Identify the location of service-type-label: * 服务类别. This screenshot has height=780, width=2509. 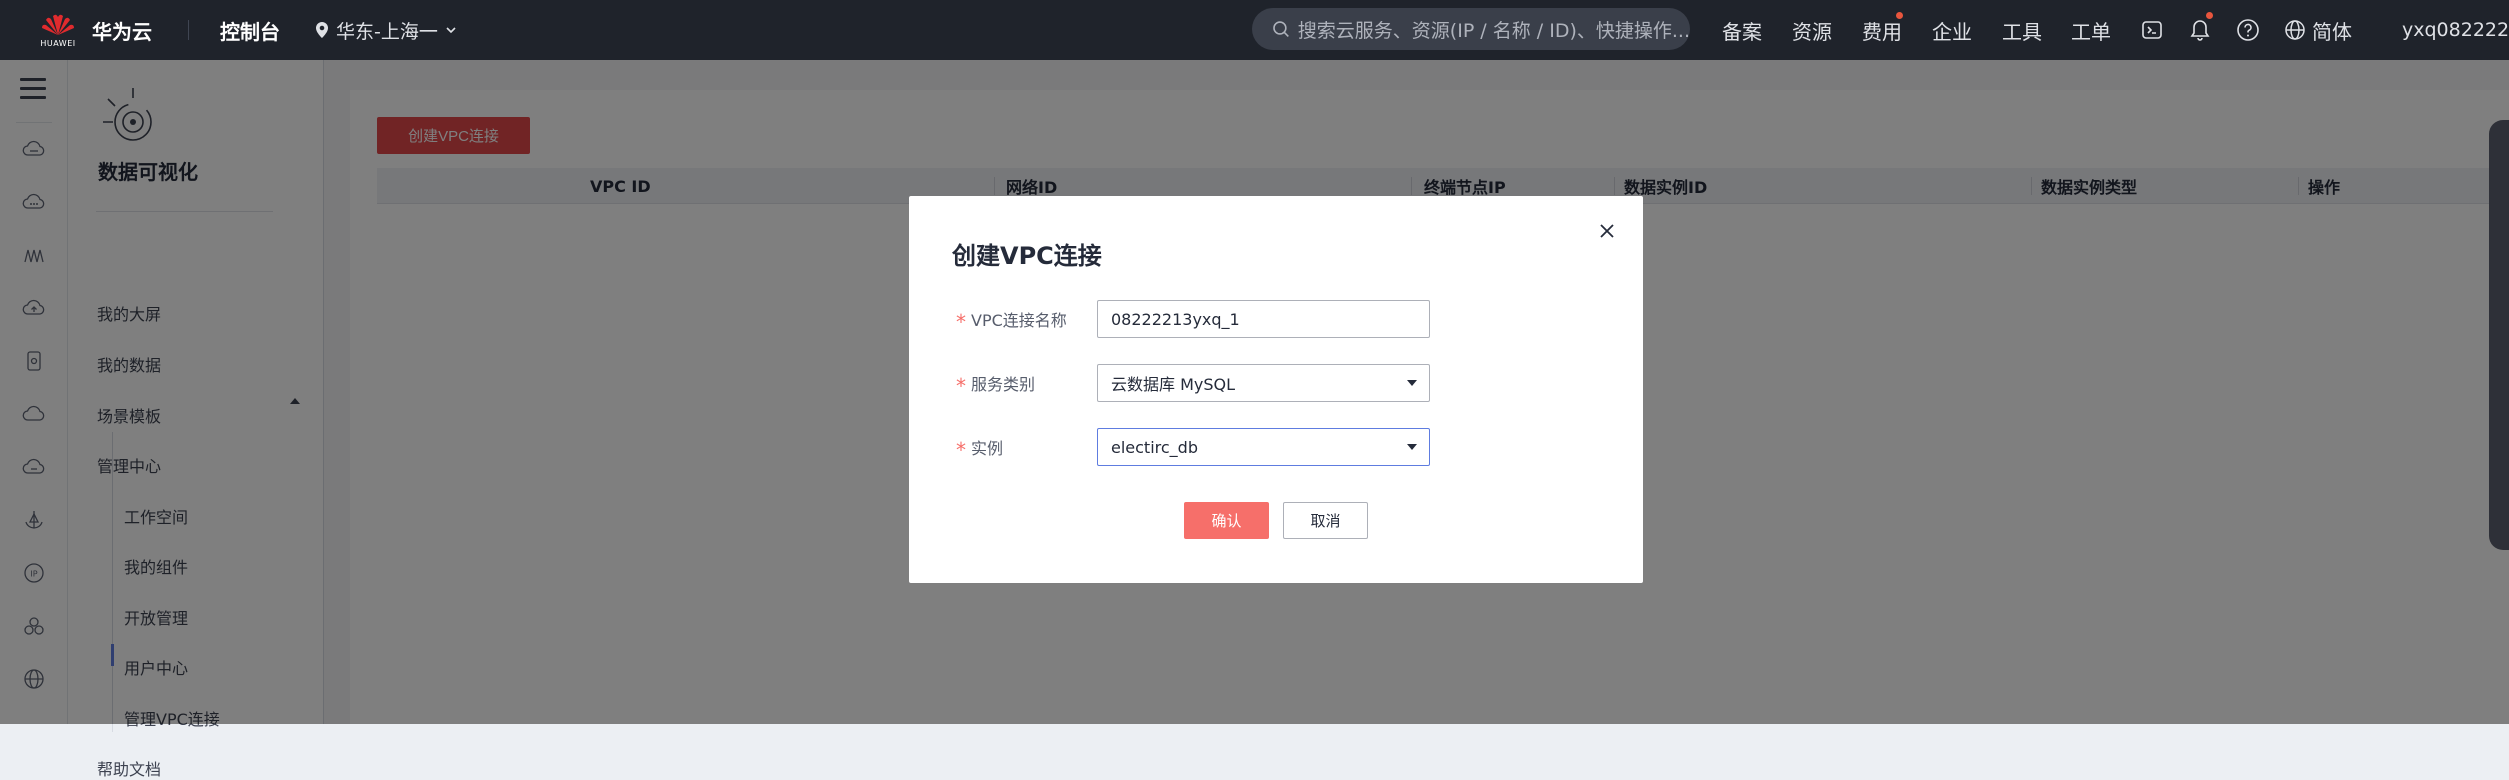
(995, 383).